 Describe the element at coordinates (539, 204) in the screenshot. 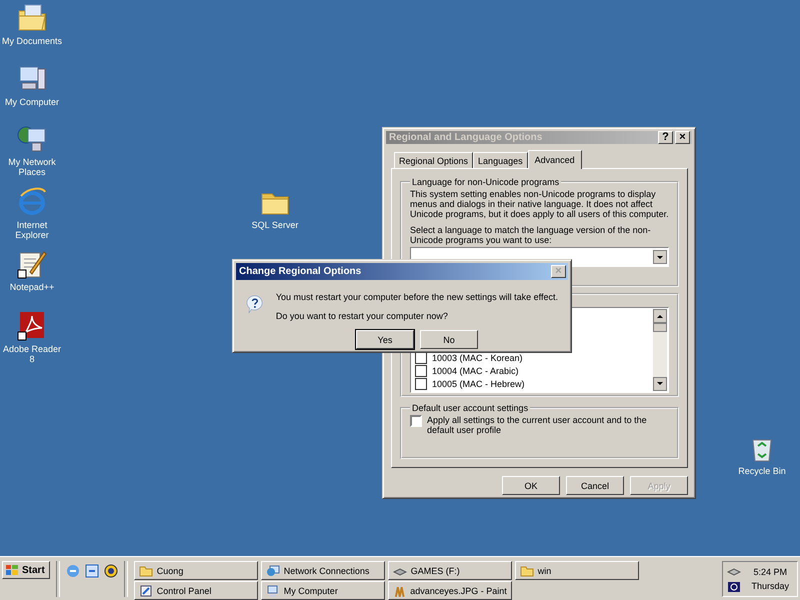

I see `description-text: This system setting enables non-Unicode programs to display menus and dialogs in their native language. It does not affect Unicode programs, but it does apply to all users of this computer.` at that location.